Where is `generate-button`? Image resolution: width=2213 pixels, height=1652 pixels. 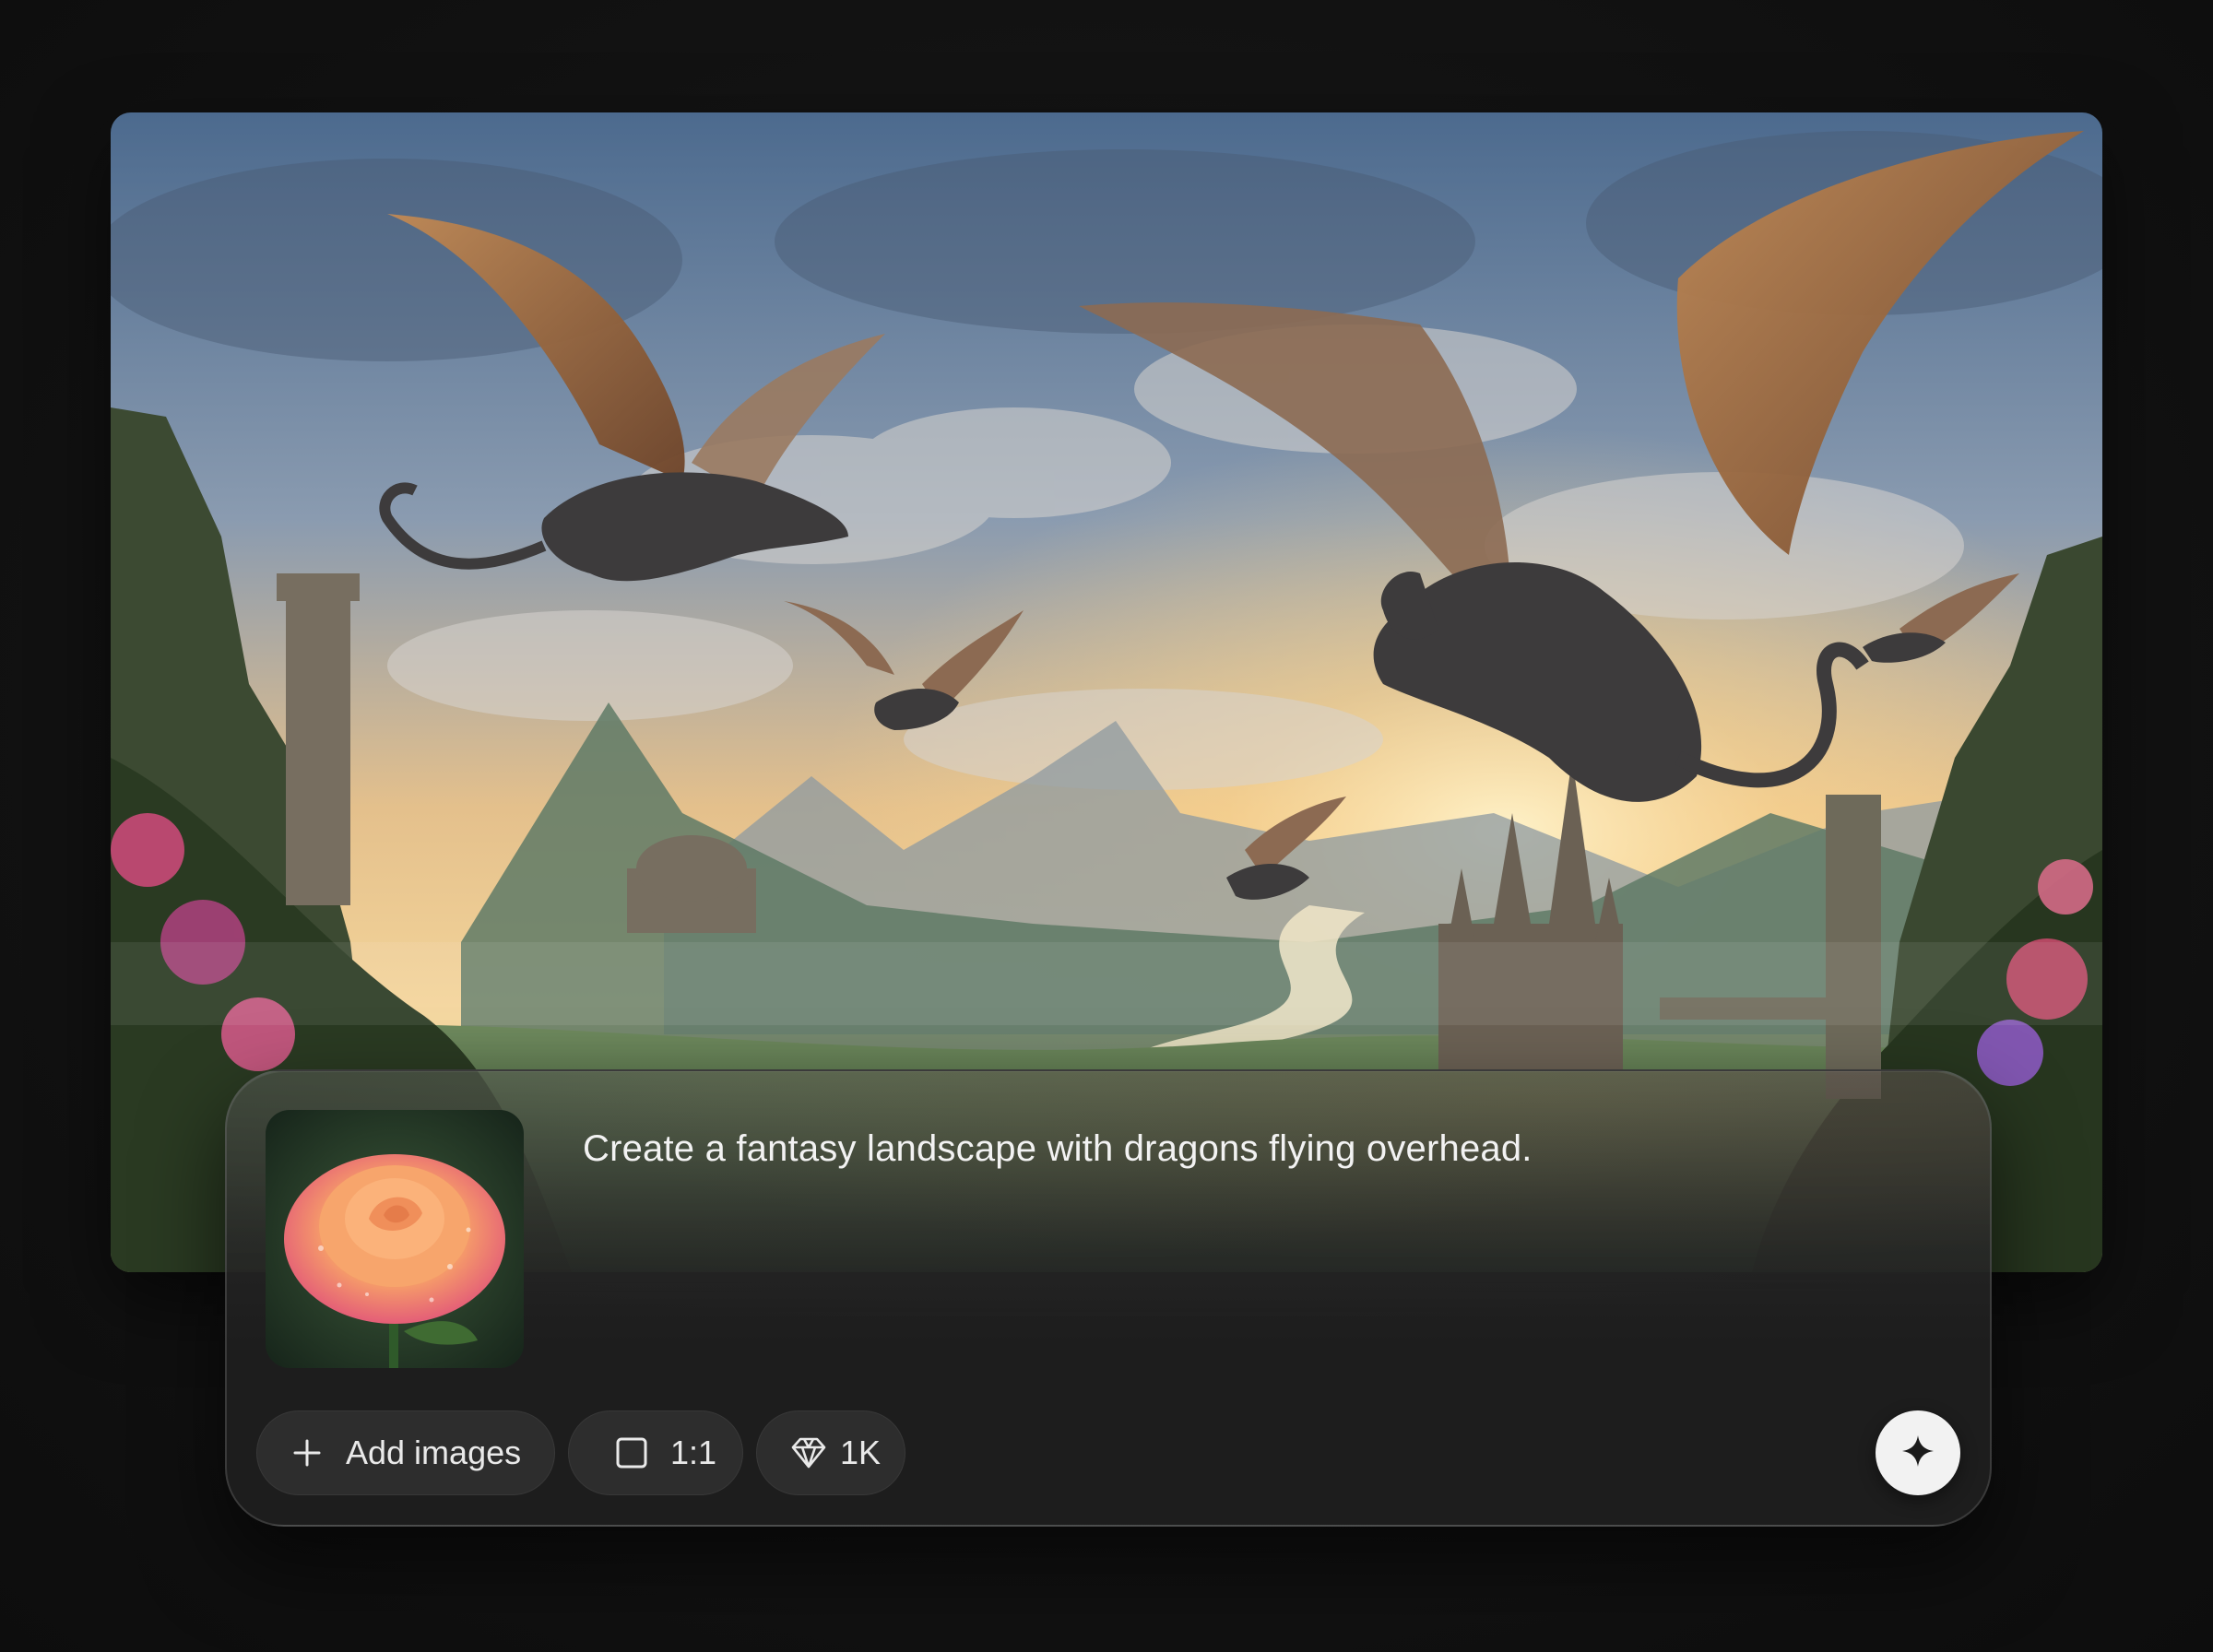 generate-button is located at coordinates (1918, 1452).